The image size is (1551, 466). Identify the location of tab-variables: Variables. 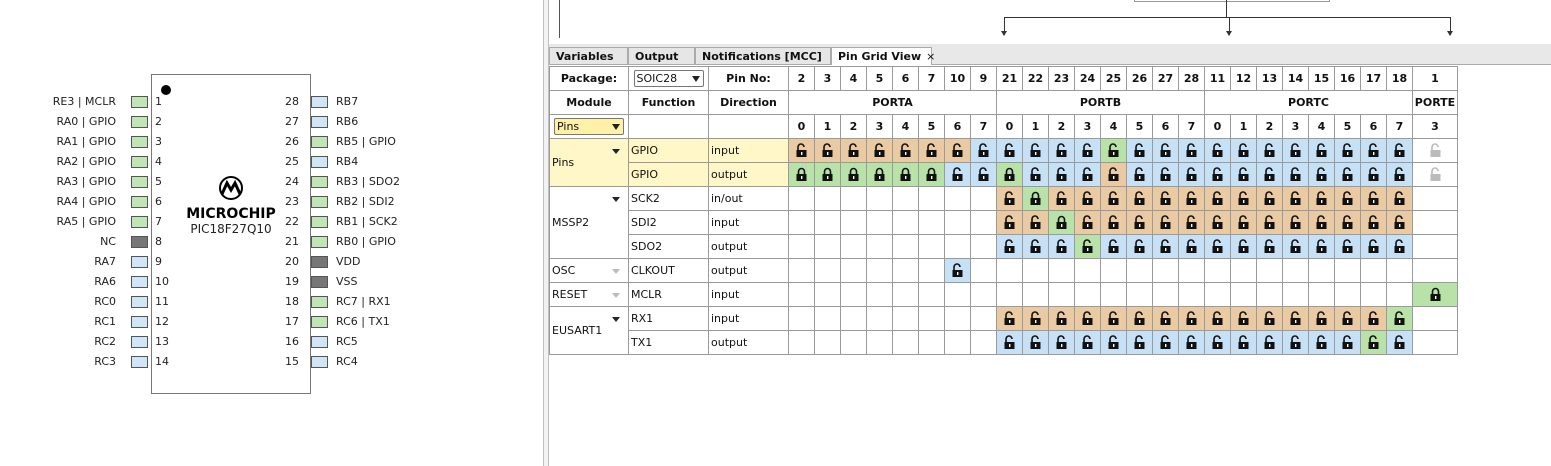
(588, 55).